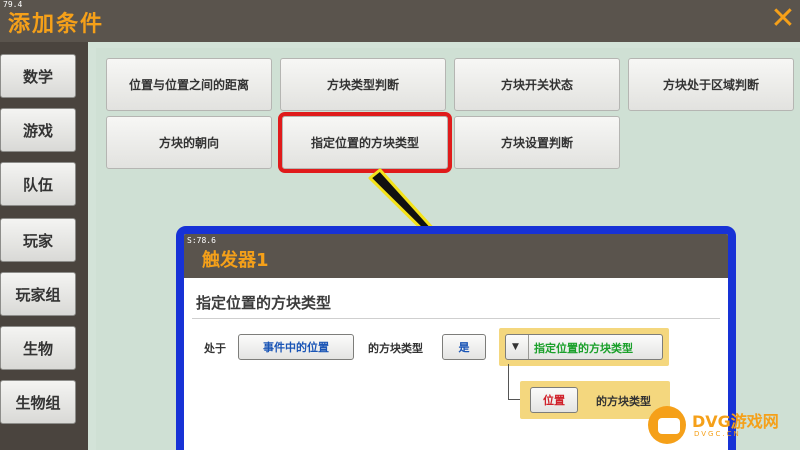 The height and width of the screenshot is (450, 800). Describe the element at coordinates (514, 382) in the screenshot. I see `tree-connector` at that location.